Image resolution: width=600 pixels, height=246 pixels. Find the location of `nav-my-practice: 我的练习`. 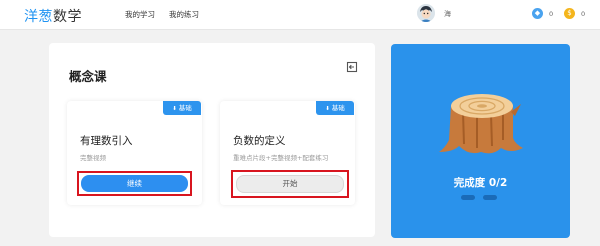

nav-my-practice: 我的练习 is located at coordinates (184, 14).